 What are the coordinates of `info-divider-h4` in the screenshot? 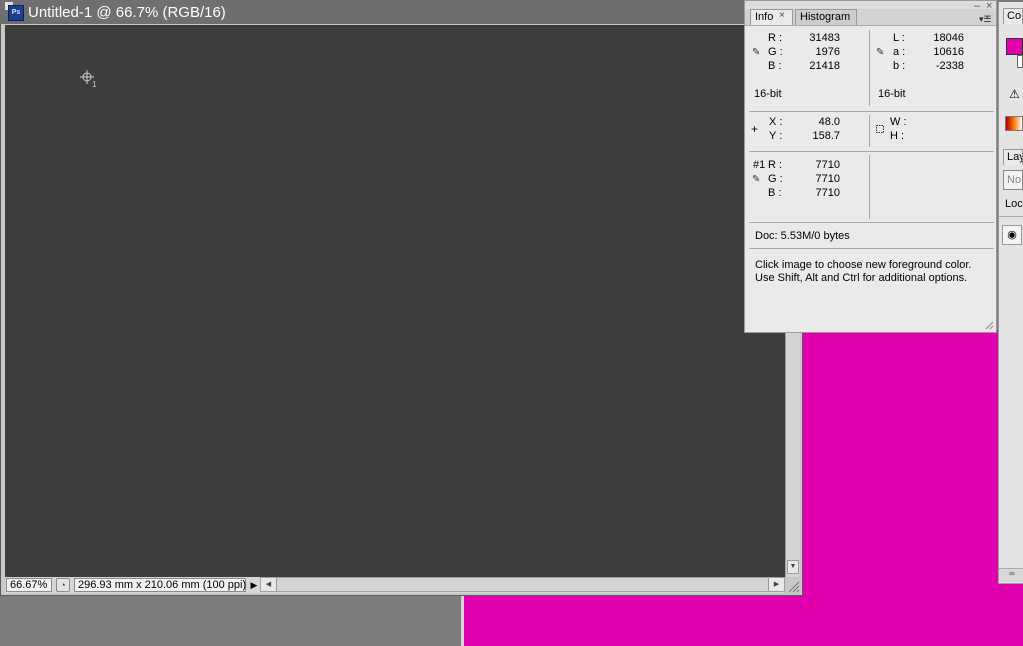 It's located at (871, 248).